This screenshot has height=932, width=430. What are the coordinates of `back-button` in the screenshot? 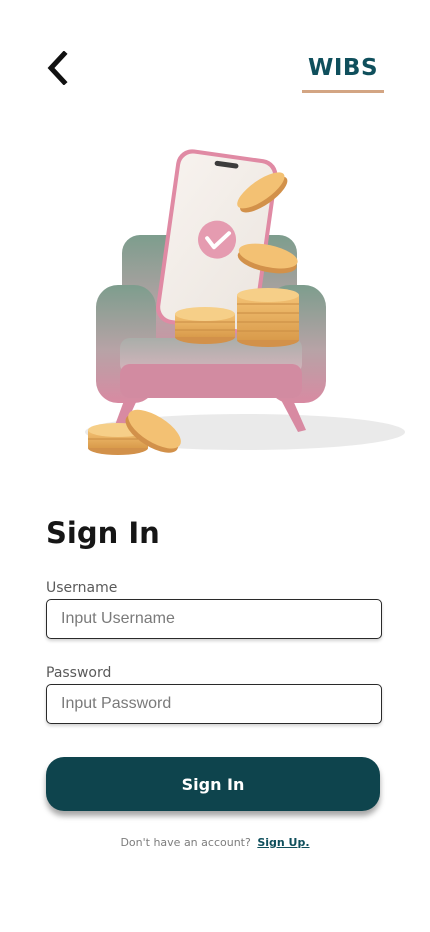 It's located at (58, 68).